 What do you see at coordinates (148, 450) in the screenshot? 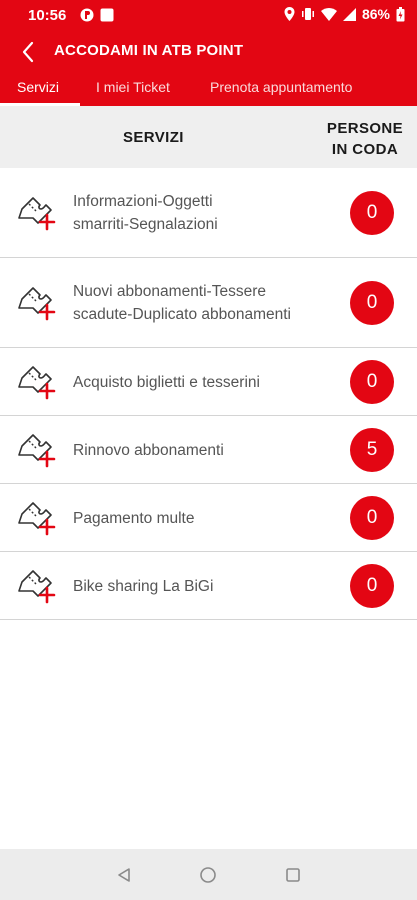
I see `service-label-line1: Rinnovo abbonamenti` at bounding box center [148, 450].